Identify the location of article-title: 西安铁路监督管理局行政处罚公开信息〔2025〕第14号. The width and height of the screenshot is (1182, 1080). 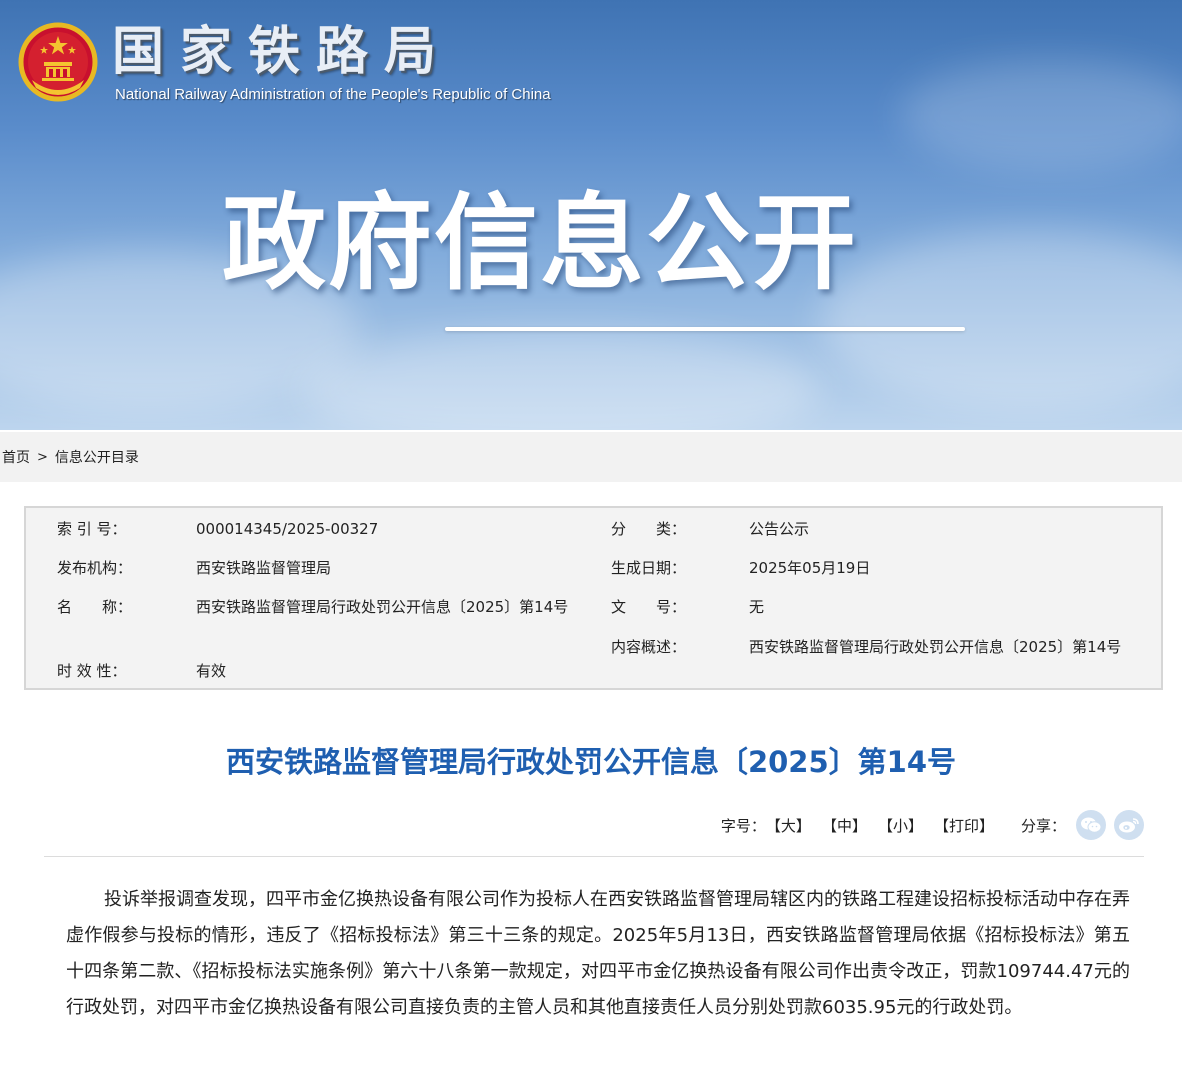
(591, 762).